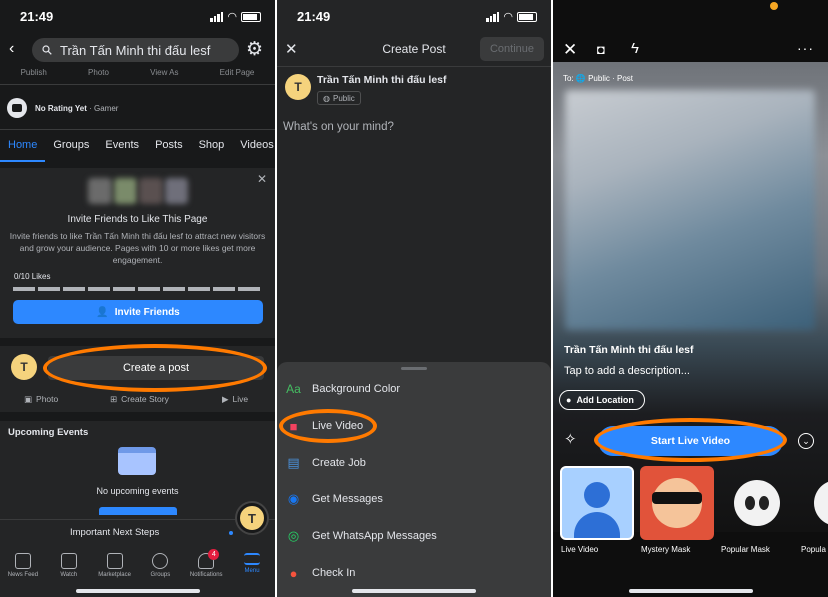 This screenshot has width=828, height=597. Describe the element at coordinates (339, 98) in the screenshot. I see `privacy-selector: ◍ Public` at that location.